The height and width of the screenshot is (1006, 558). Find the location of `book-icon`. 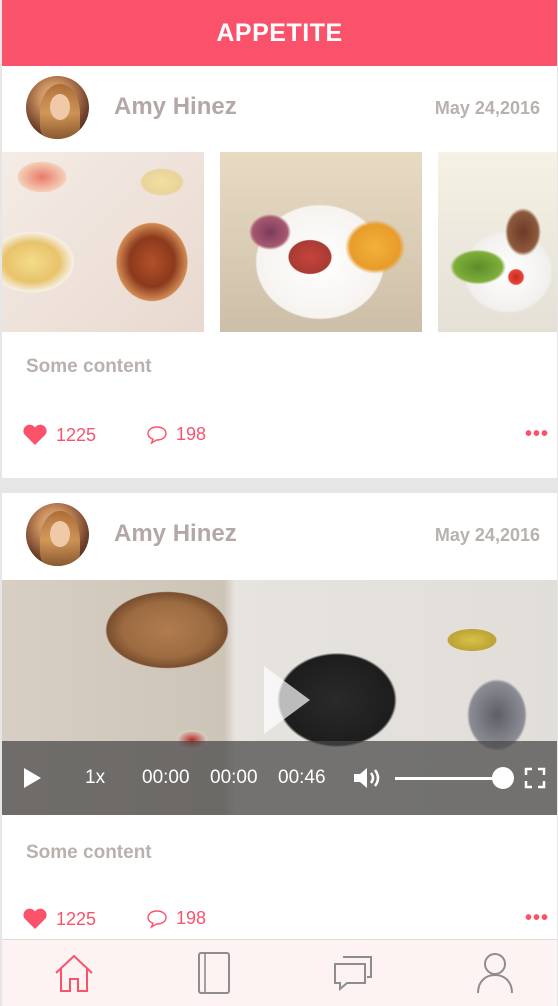

book-icon is located at coordinates (214, 973).